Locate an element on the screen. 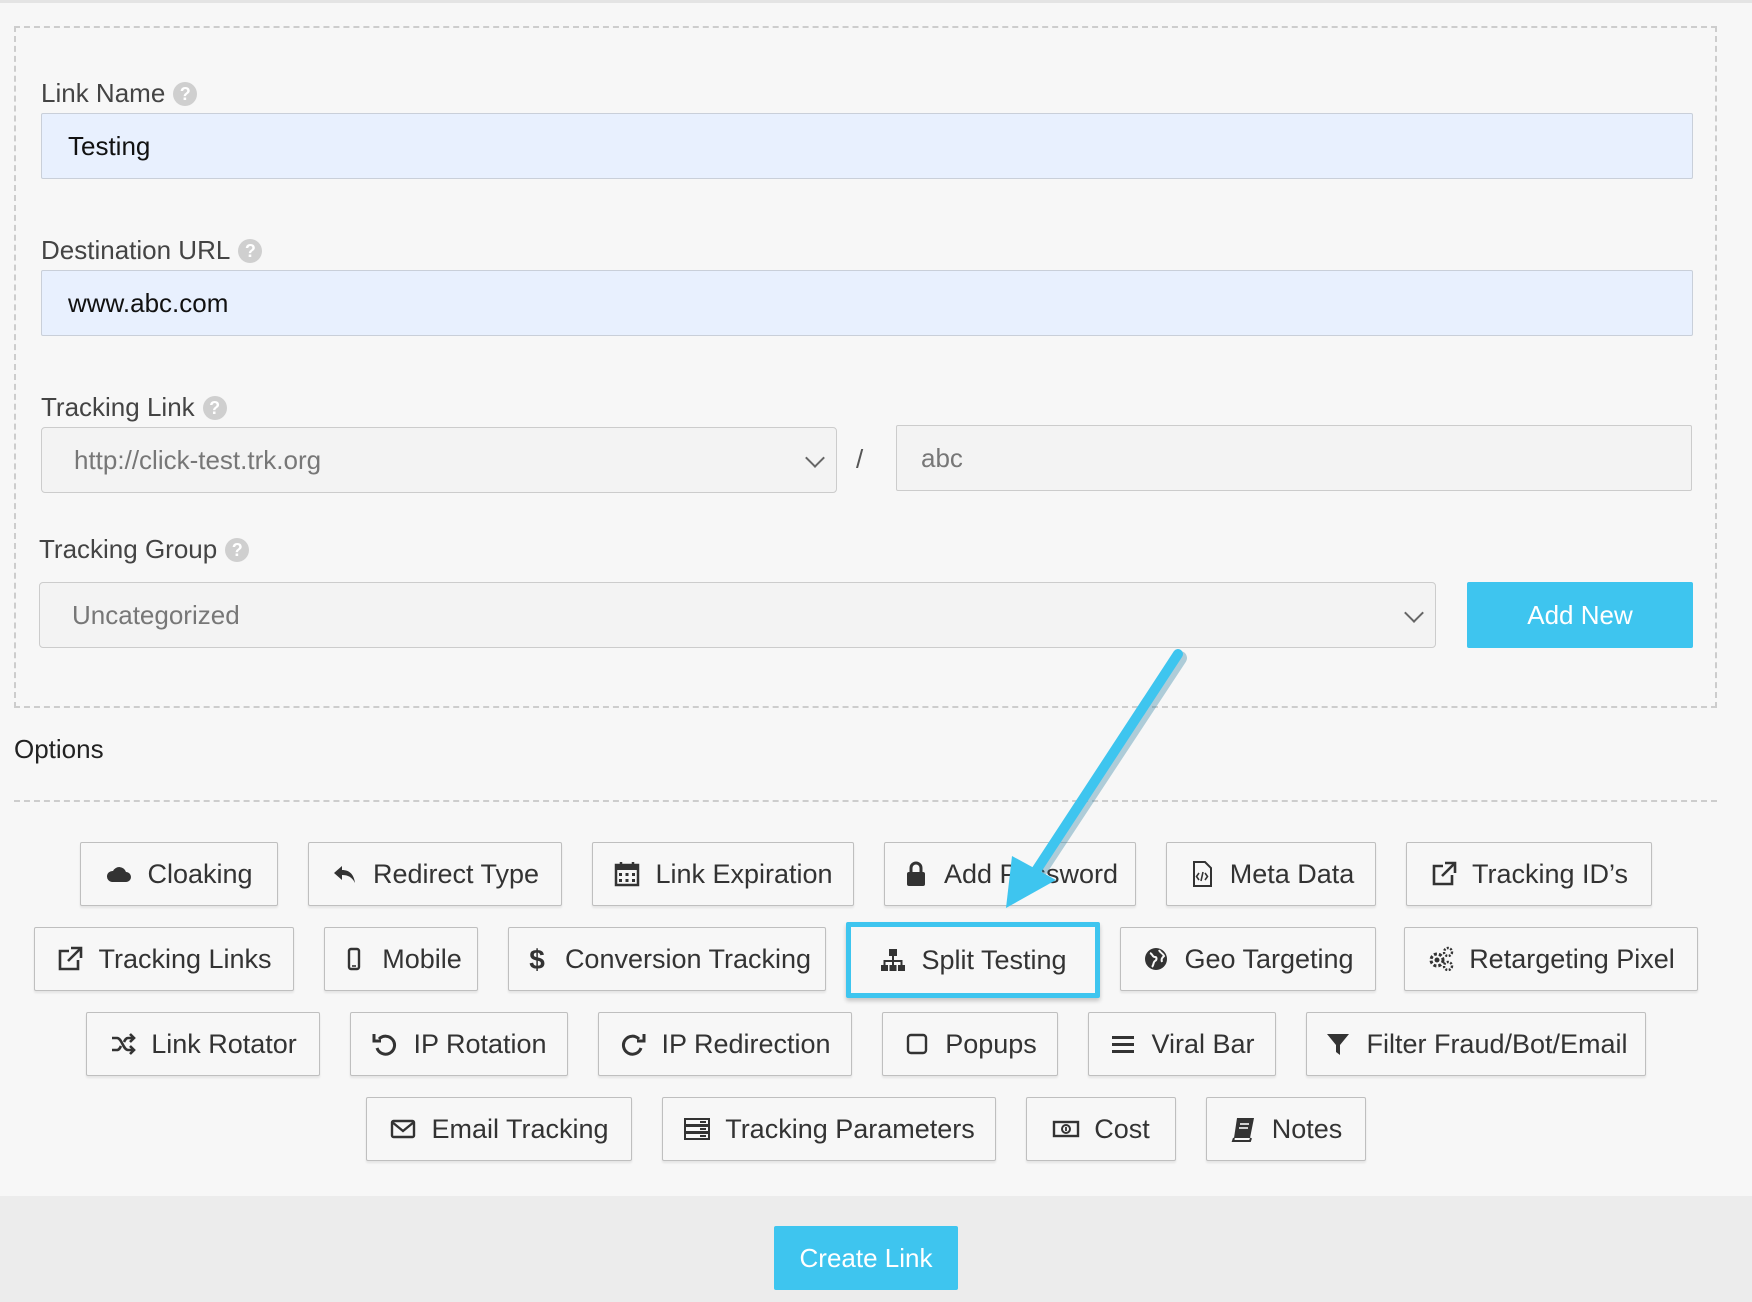  option-meta-data-button: Meta Data is located at coordinates (1271, 874).